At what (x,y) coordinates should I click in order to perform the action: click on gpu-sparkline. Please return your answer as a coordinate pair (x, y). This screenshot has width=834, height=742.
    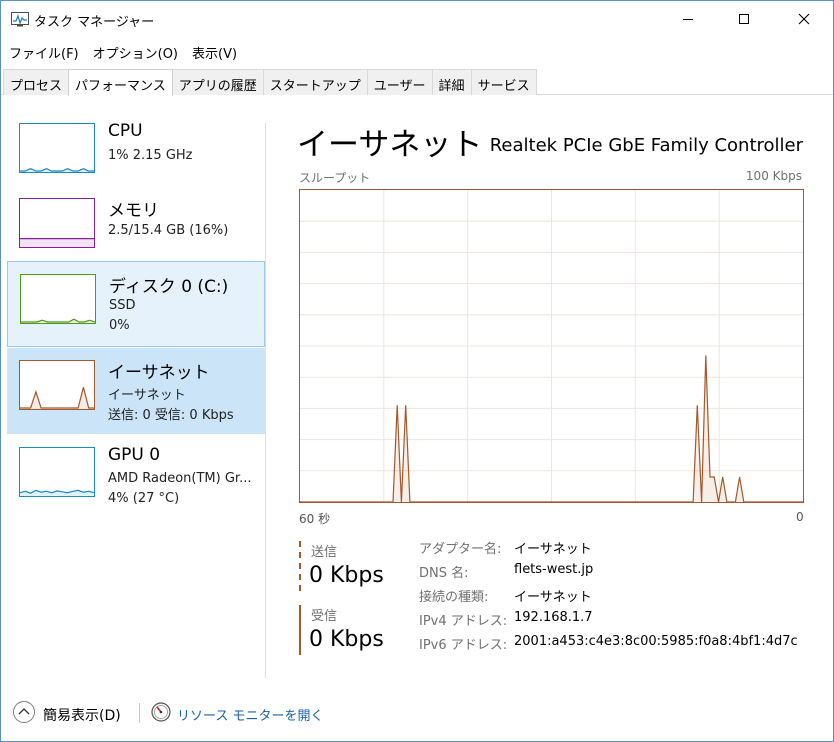
    Looking at the image, I should click on (57, 472).